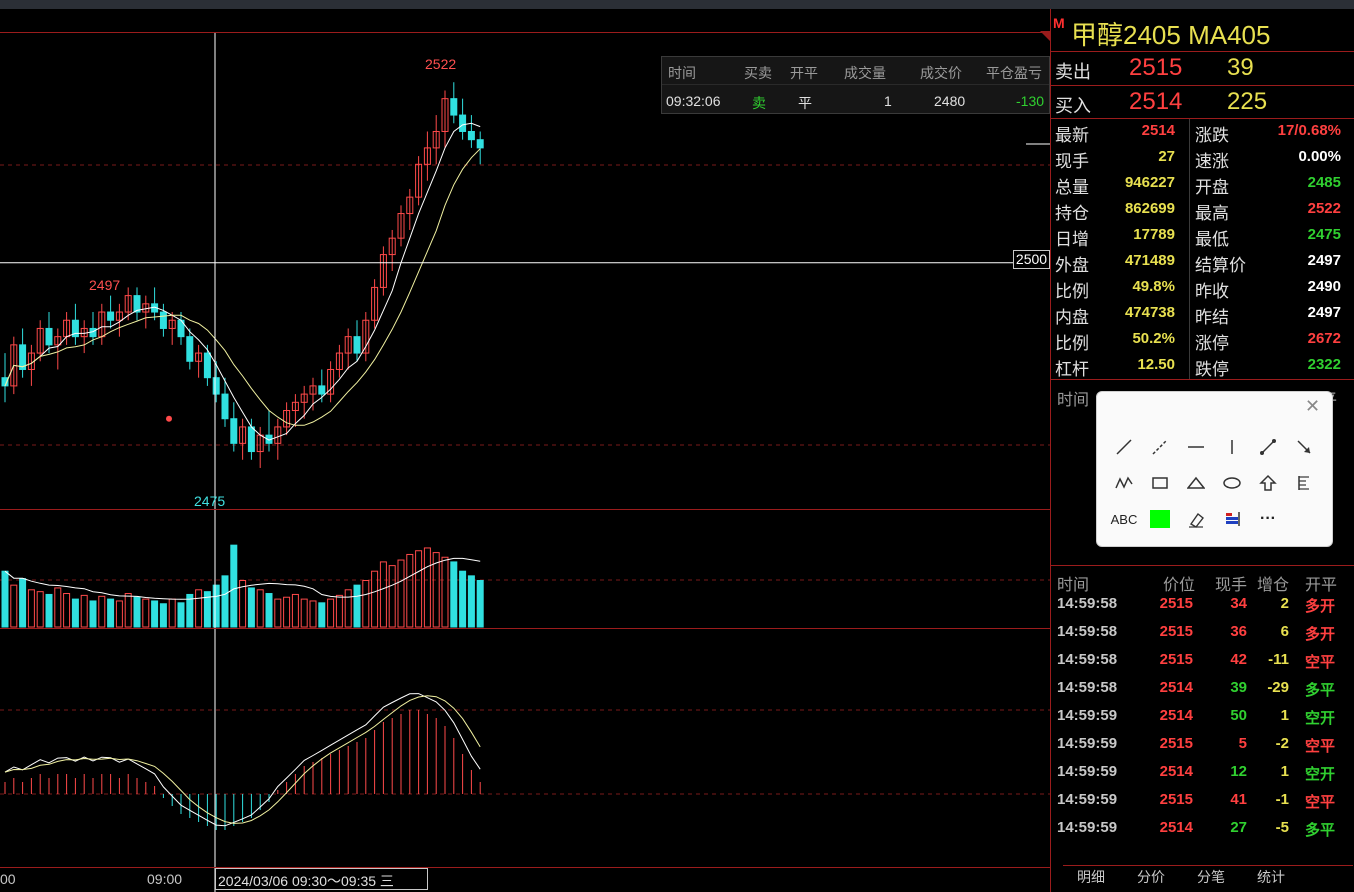 This screenshot has width=1354, height=892. I want to click on tick-row: 14:59:59 2514 27 -5 多平, so click(1202, 833).